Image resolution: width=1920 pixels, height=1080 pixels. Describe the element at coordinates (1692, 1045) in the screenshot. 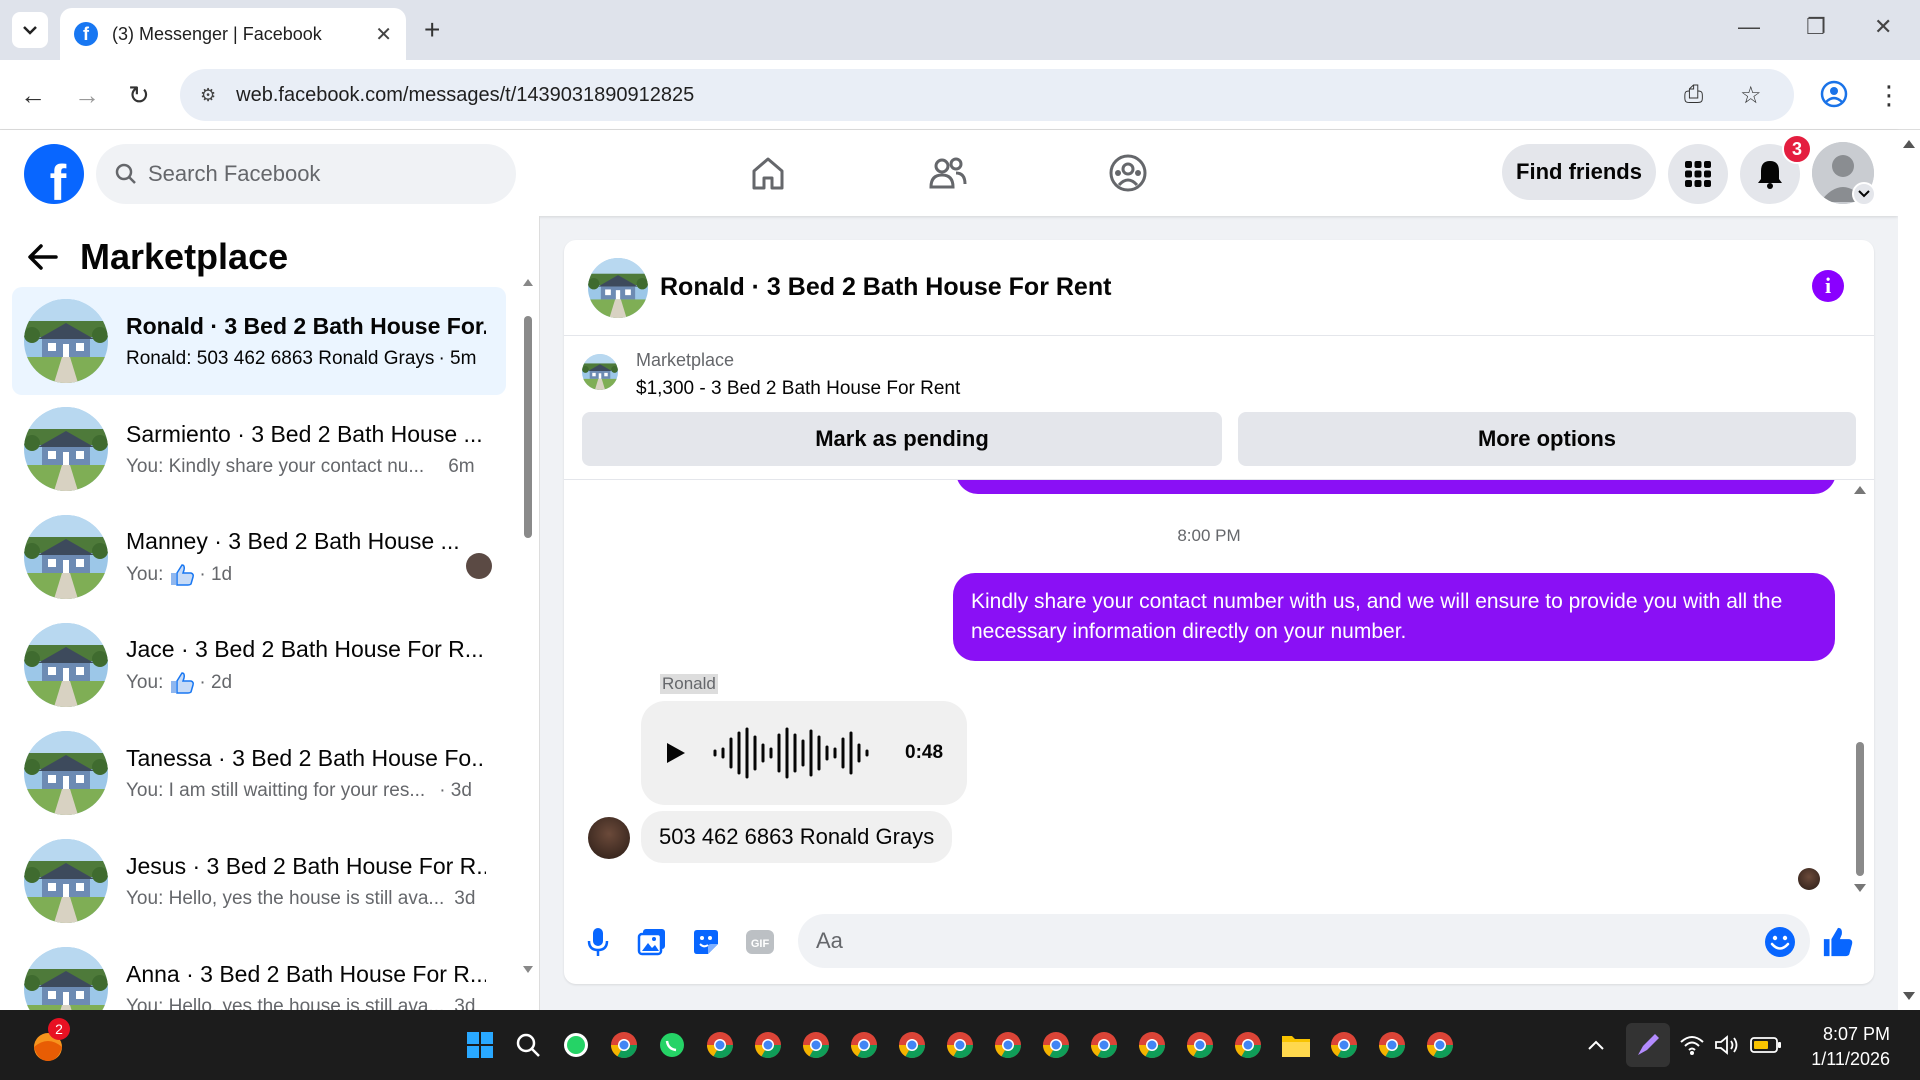

I see `wifi-icon` at that location.